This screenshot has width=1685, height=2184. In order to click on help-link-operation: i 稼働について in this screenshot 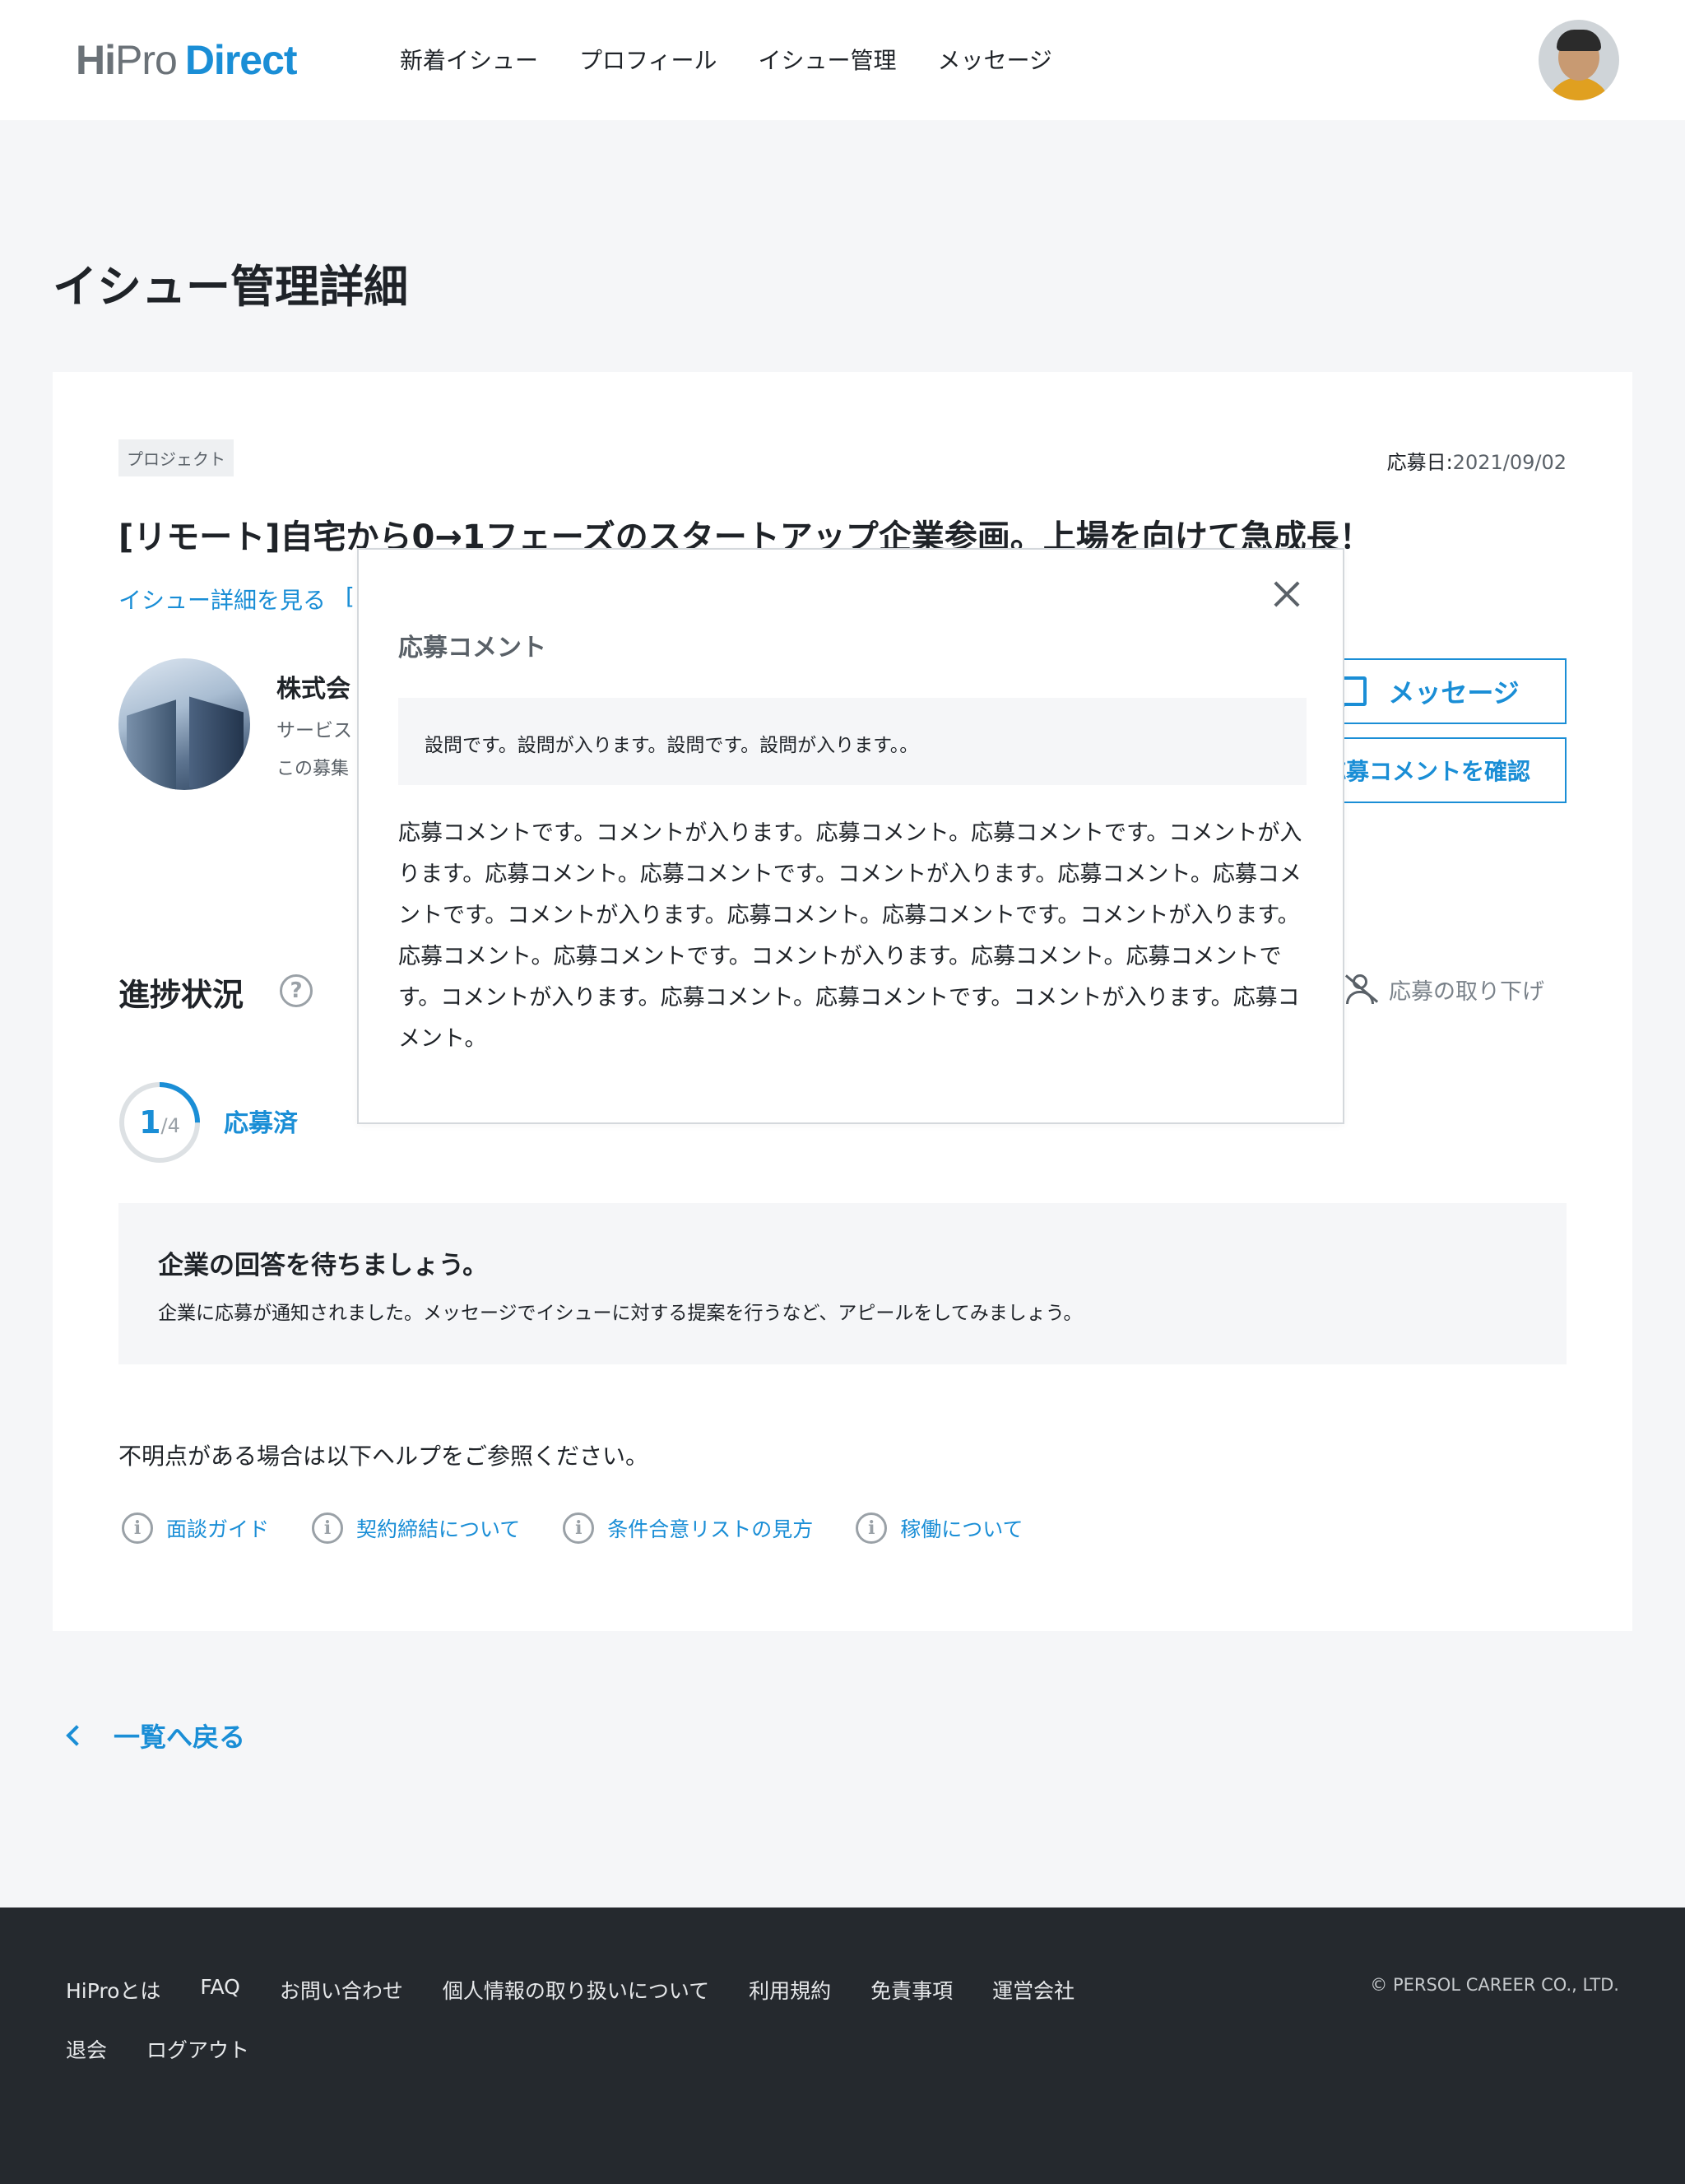, I will do `click(940, 1528)`.